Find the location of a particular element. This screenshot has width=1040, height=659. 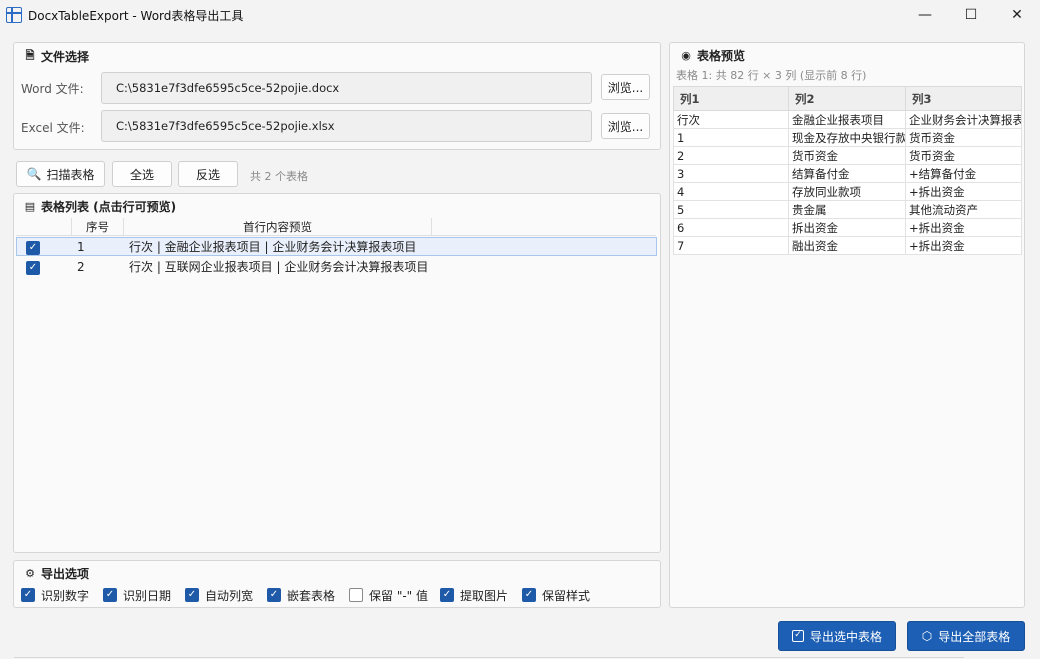

preview-row: 3 结算备付金 +结算备付金 is located at coordinates (847, 173).